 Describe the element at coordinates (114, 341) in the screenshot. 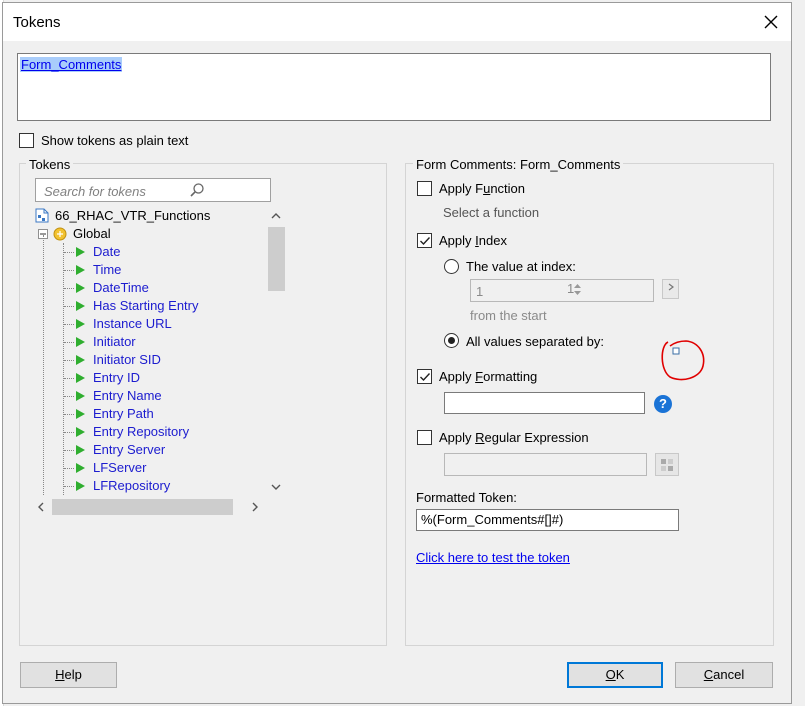

I see `tree-item-label: Initiator` at that location.